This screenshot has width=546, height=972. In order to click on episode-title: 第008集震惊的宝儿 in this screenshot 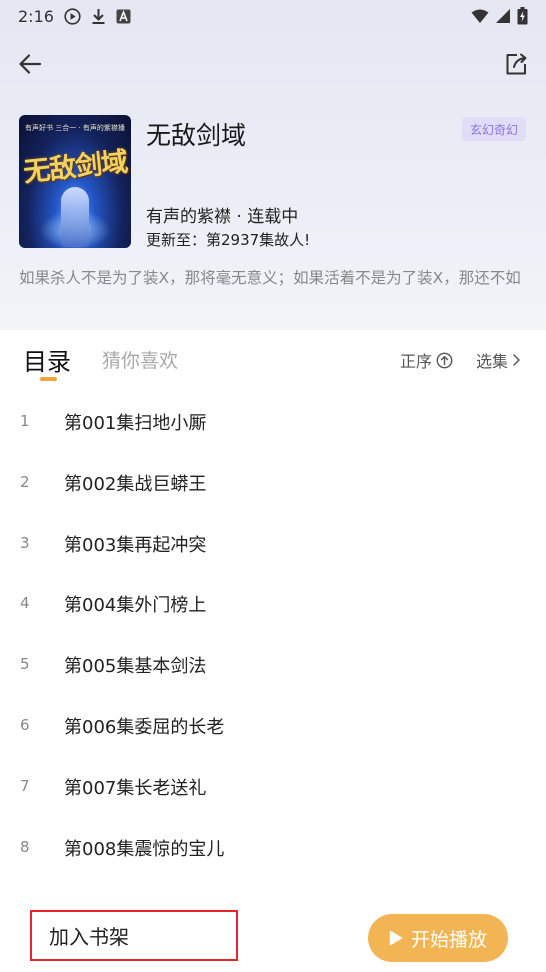, I will do `click(144, 849)`.